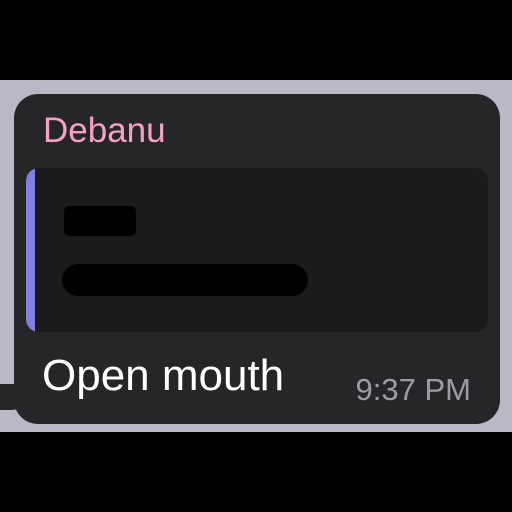  Describe the element at coordinates (163, 375) in the screenshot. I see `message-text: Open mouth` at that location.